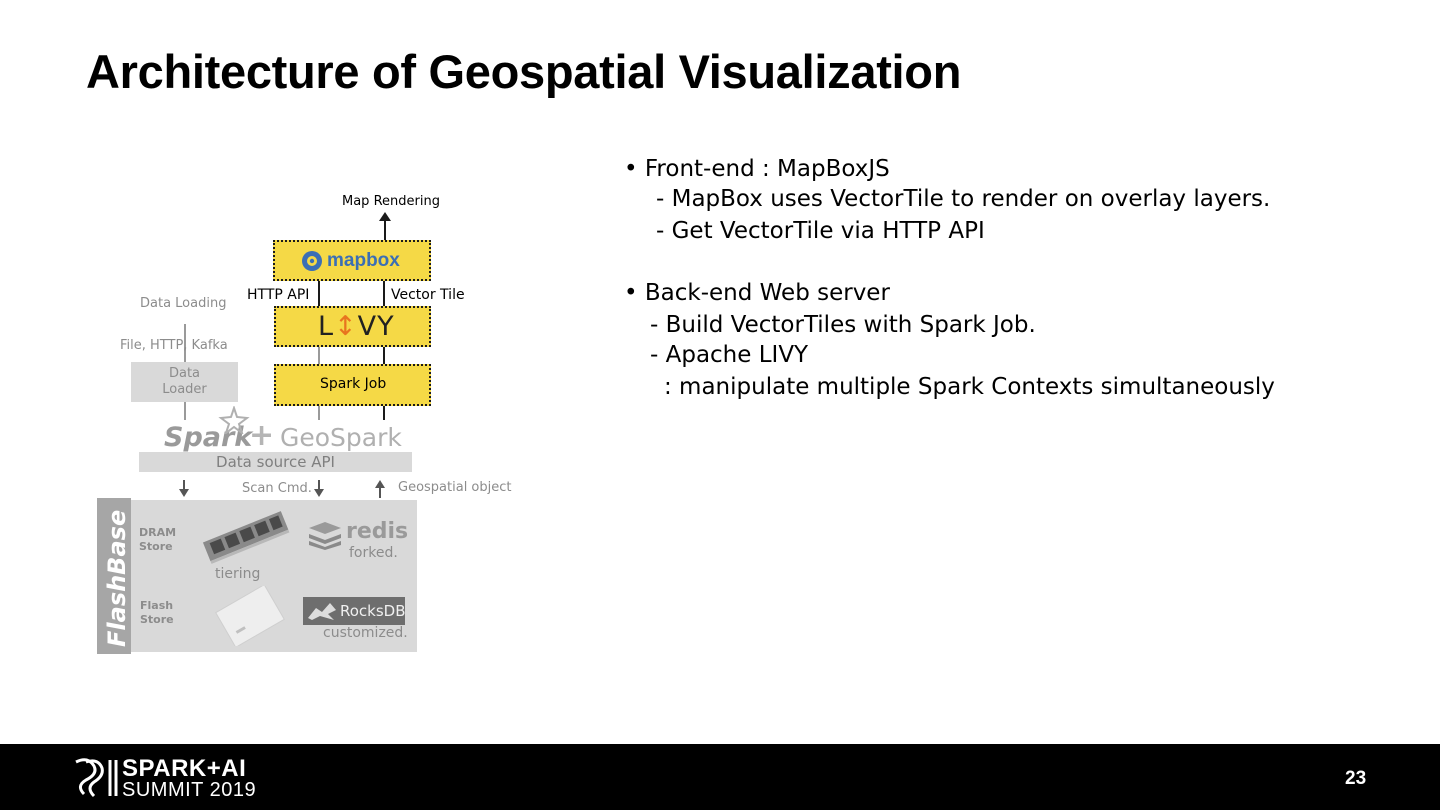 Image resolution: width=1440 pixels, height=810 pixels. What do you see at coordinates (96, 778) in the screenshot?
I see `spark-ai-summit-logo-icon` at bounding box center [96, 778].